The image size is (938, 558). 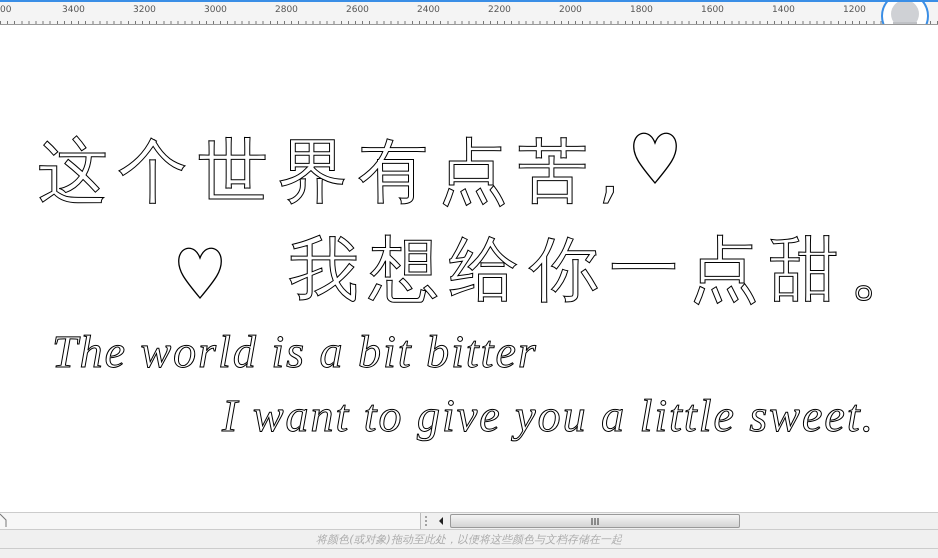 What do you see at coordinates (429, 10) in the screenshot?
I see `ruler-label: 2400` at bounding box center [429, 10].